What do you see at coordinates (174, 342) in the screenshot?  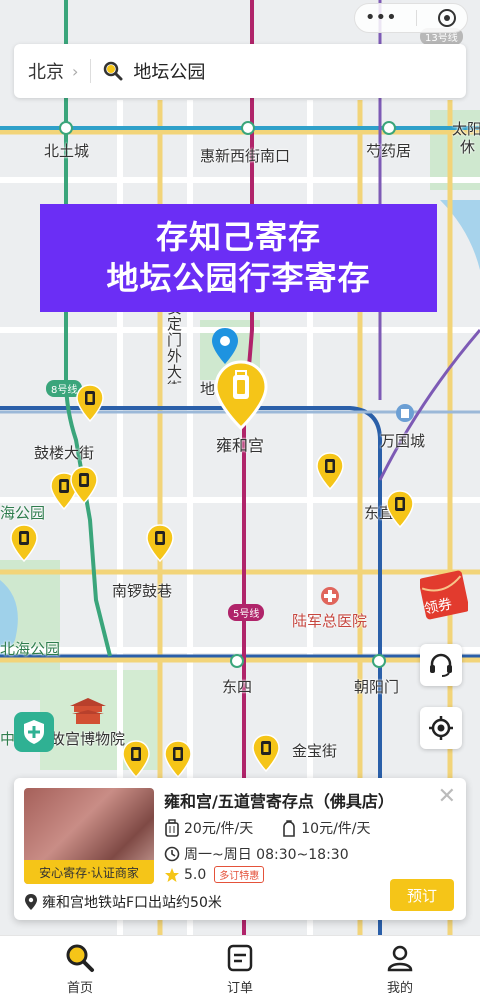 I see `map-label: 安定门外大街` at bounding box center [174, 342].